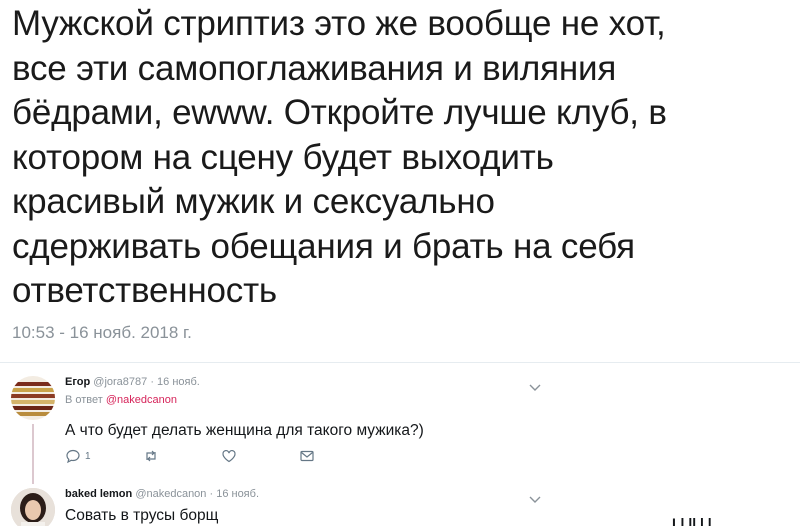 This screenshot has width=800, height=526. I want to click on reply-to-mention: @nakedcanon, so click(141, 400).